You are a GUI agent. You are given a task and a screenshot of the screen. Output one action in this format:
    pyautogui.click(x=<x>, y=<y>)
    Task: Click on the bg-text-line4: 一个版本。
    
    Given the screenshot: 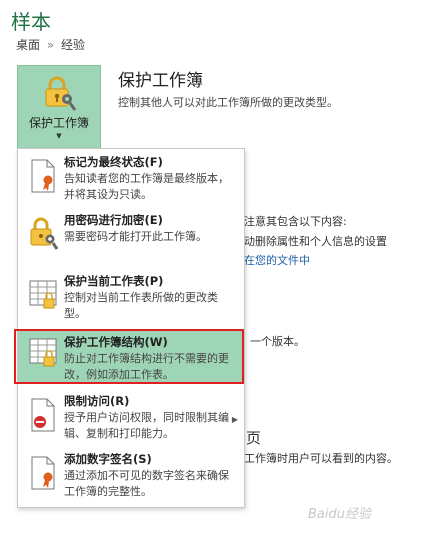 What is the action you would take?
    pyautogui.click(x=277, y=341)
    